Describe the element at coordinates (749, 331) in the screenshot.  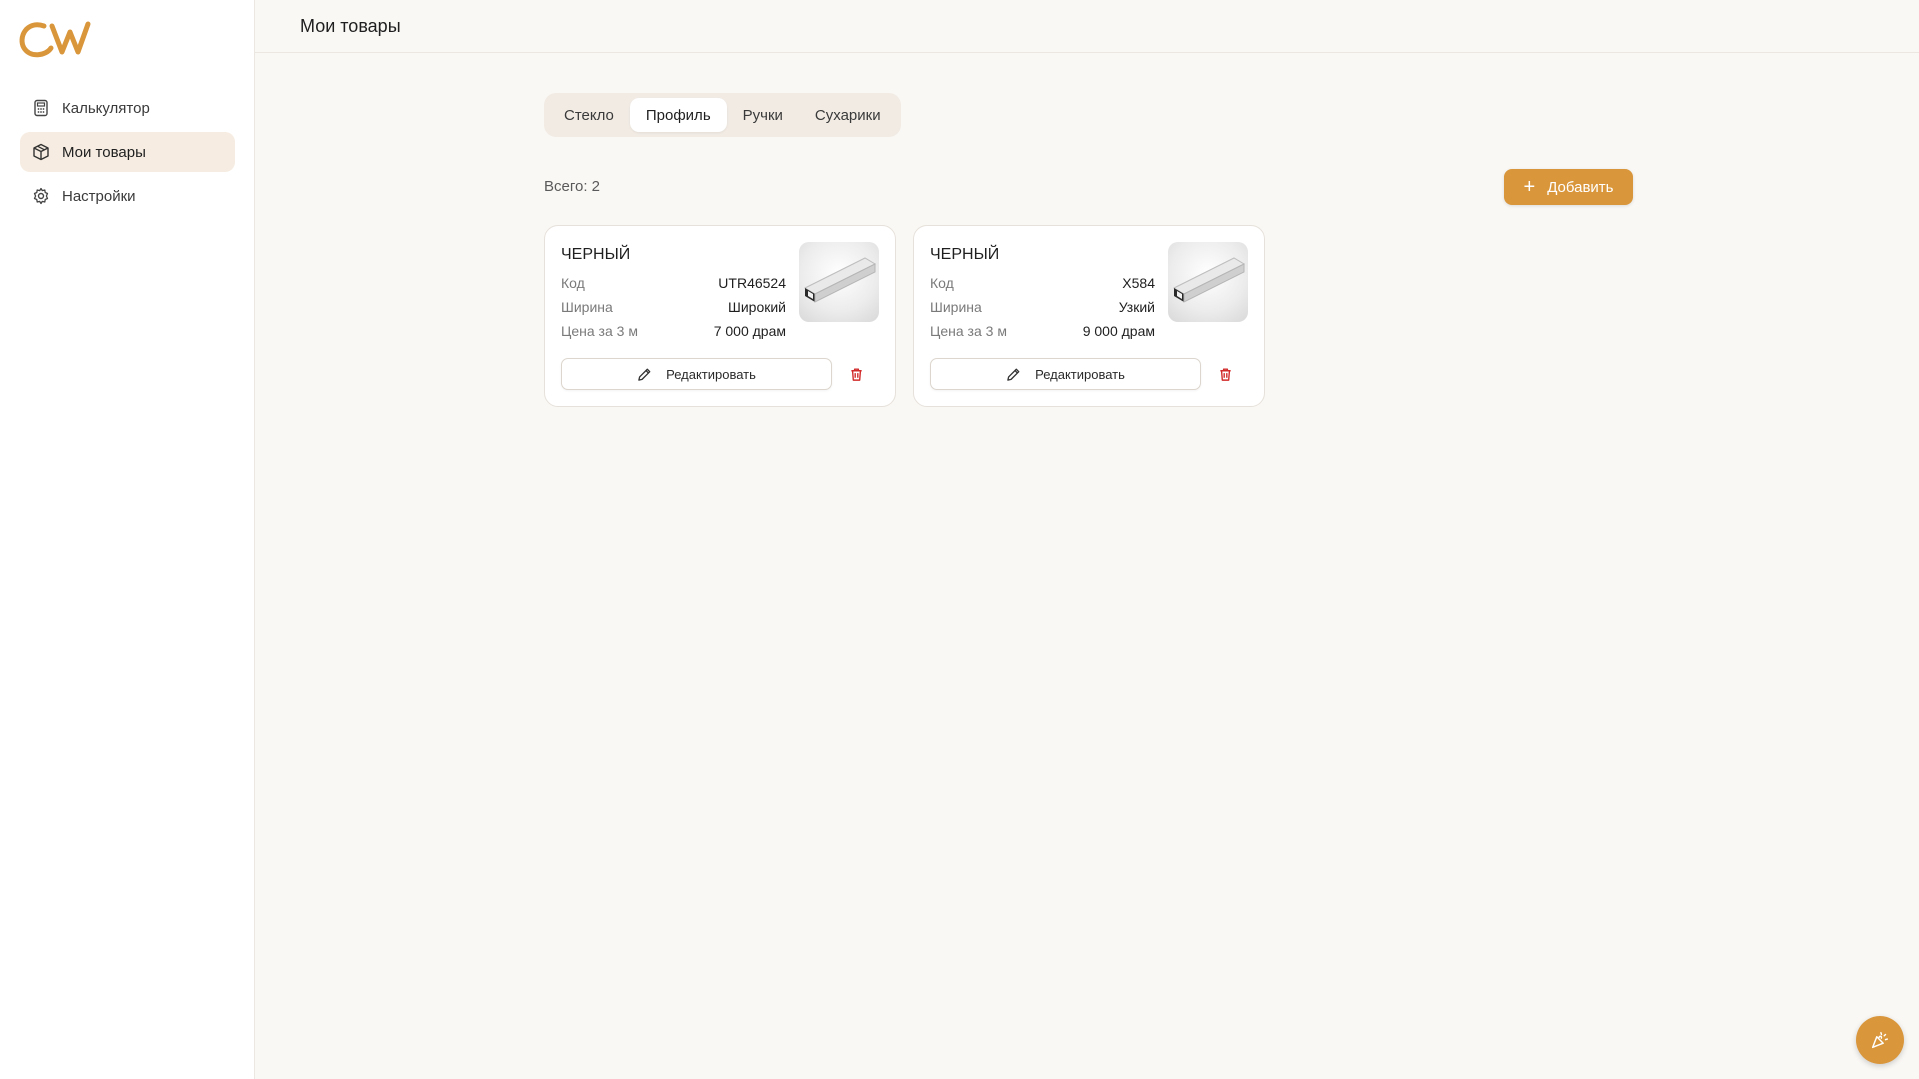
I see `spec-value: 7 000 драм` at that location.